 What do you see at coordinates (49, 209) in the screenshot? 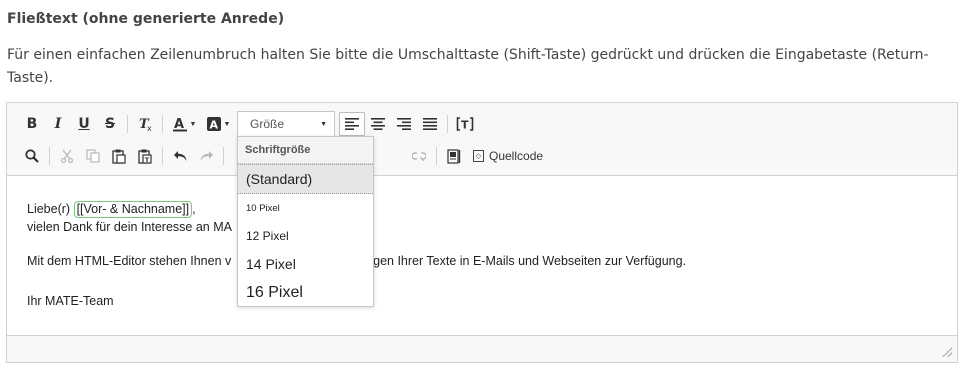
I see `greeting-prefix: Liebe(r)` at bounding box center [49, 209].